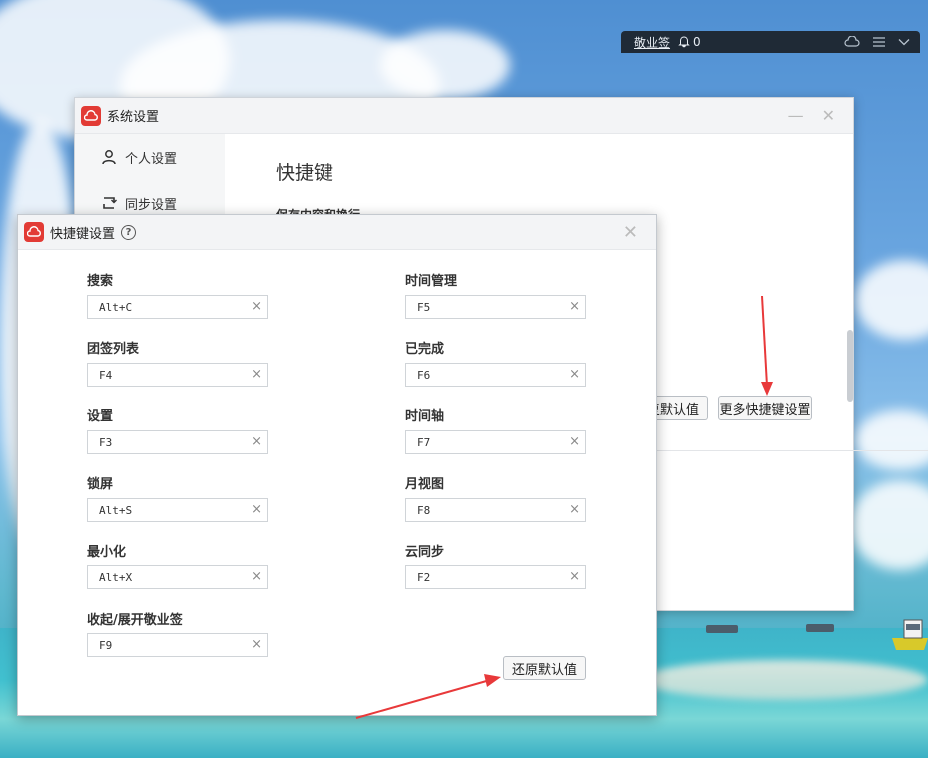 This screenshot has width=928, height=758. I want to click on help-icon: ?, so click(129, 232).